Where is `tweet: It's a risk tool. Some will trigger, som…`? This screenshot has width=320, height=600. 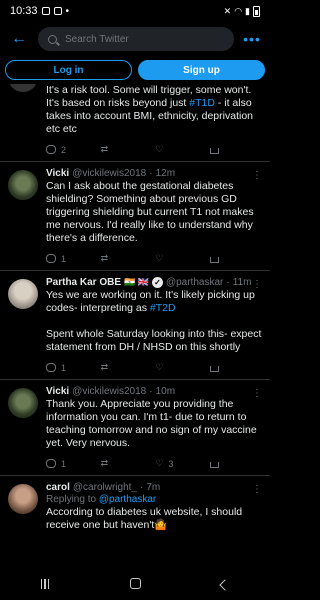 tweet: It's a risk tool. Some will trigger, som… is located at coordinates (135, 123).